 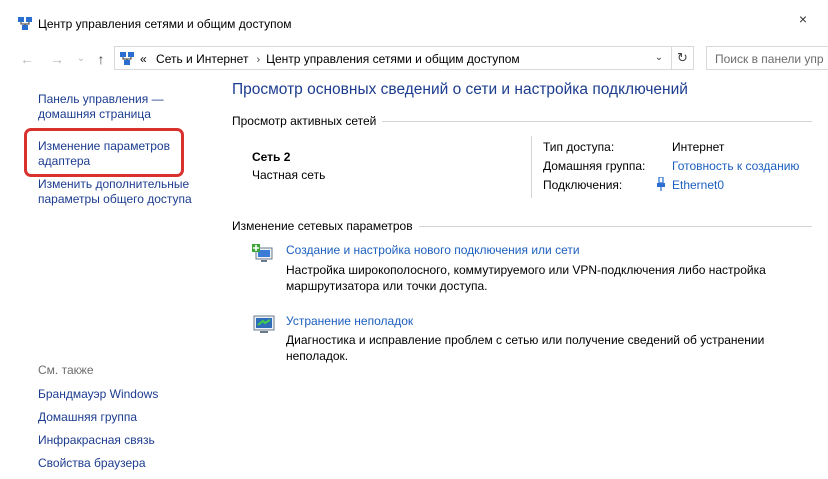 What do you see at coordinates (583, 185) in the screenshot?
I see `connections-label: Подключения:` at bounding box center [583, 185].